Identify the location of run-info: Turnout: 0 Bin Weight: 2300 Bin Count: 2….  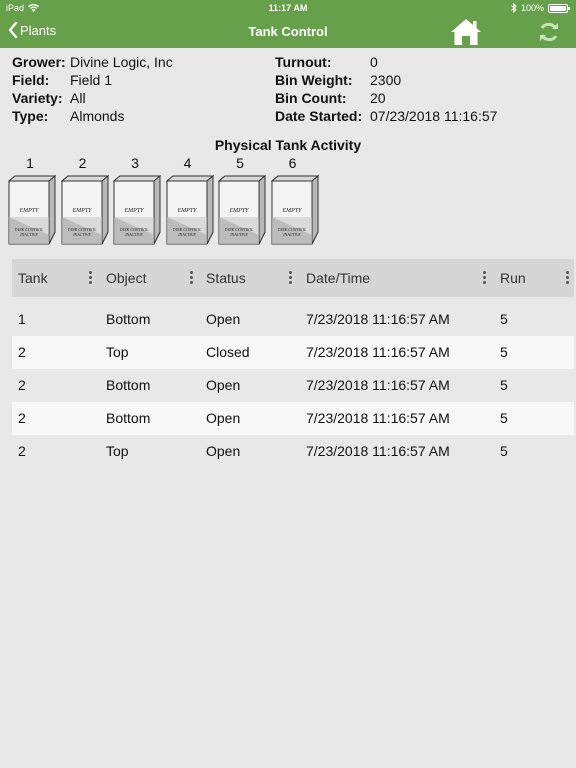
(386, 89).